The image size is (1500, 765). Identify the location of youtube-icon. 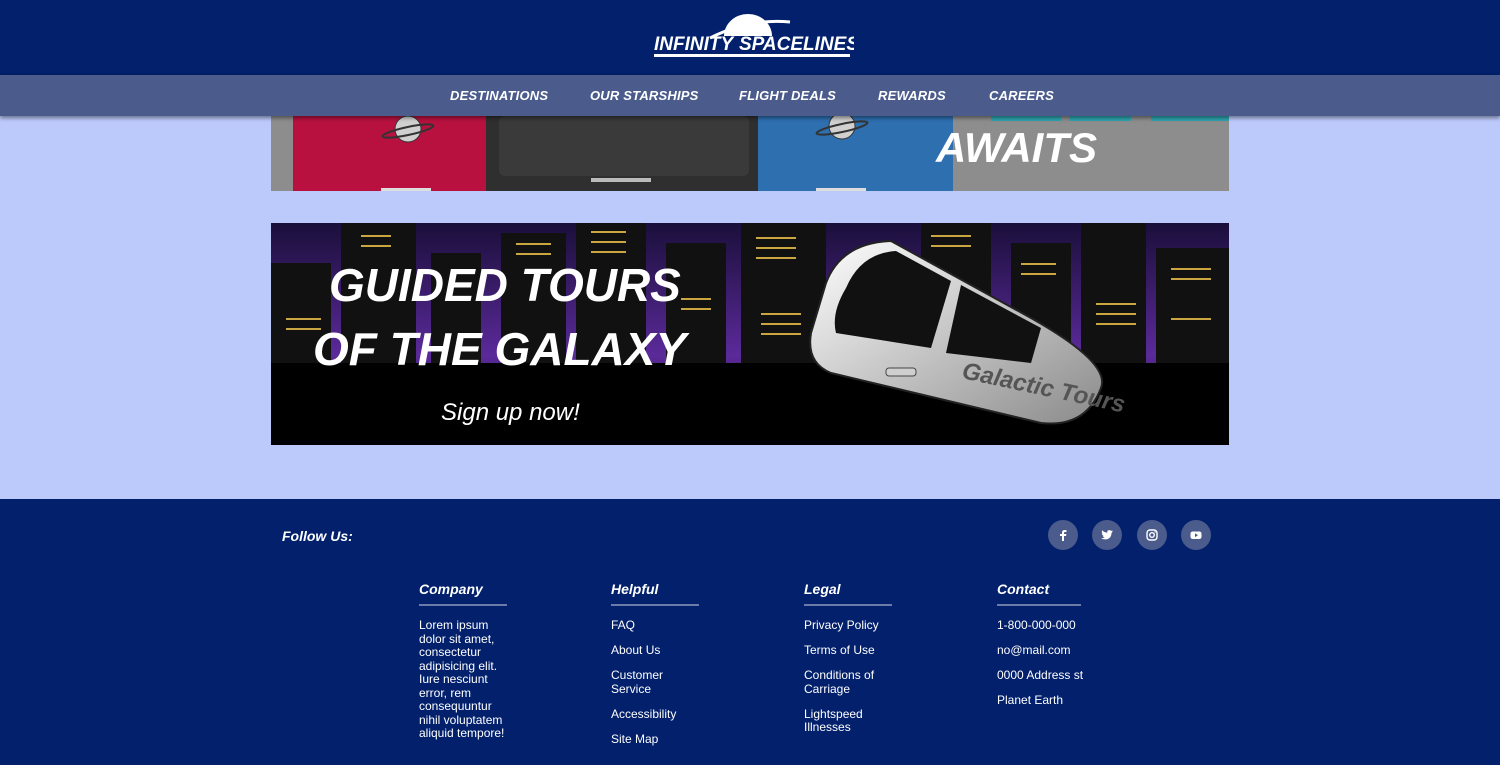
(1196, 535).